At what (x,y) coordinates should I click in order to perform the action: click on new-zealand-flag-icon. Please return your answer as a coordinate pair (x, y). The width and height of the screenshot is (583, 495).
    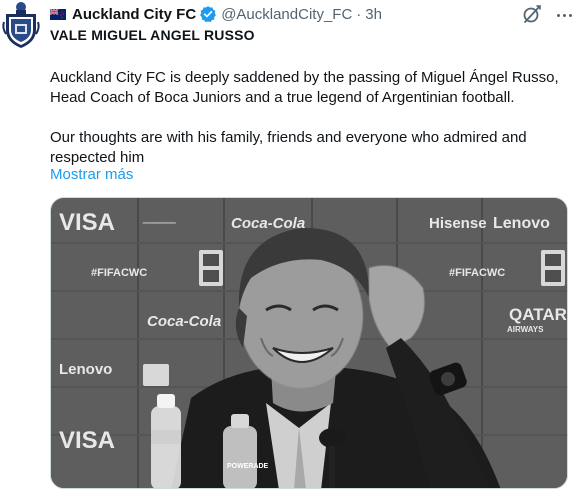
    Looking at the image, I should click on (58, 14).